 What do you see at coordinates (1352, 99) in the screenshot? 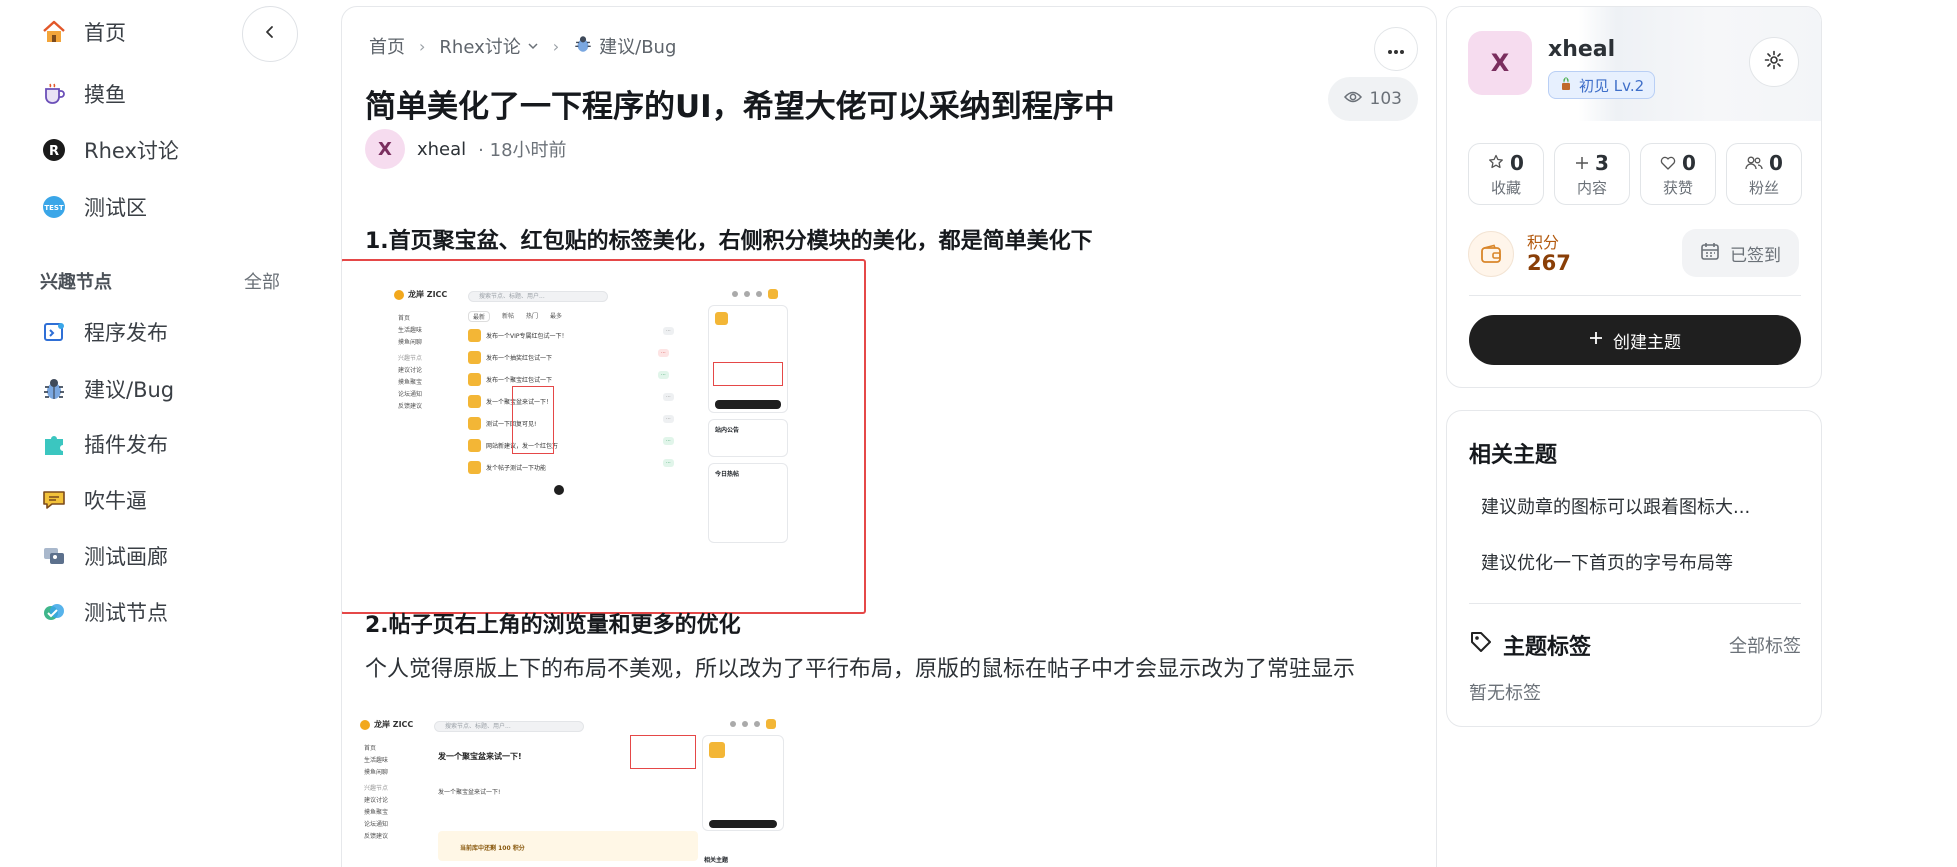
I see `eye-icon` at bounding box center [1352, 99].